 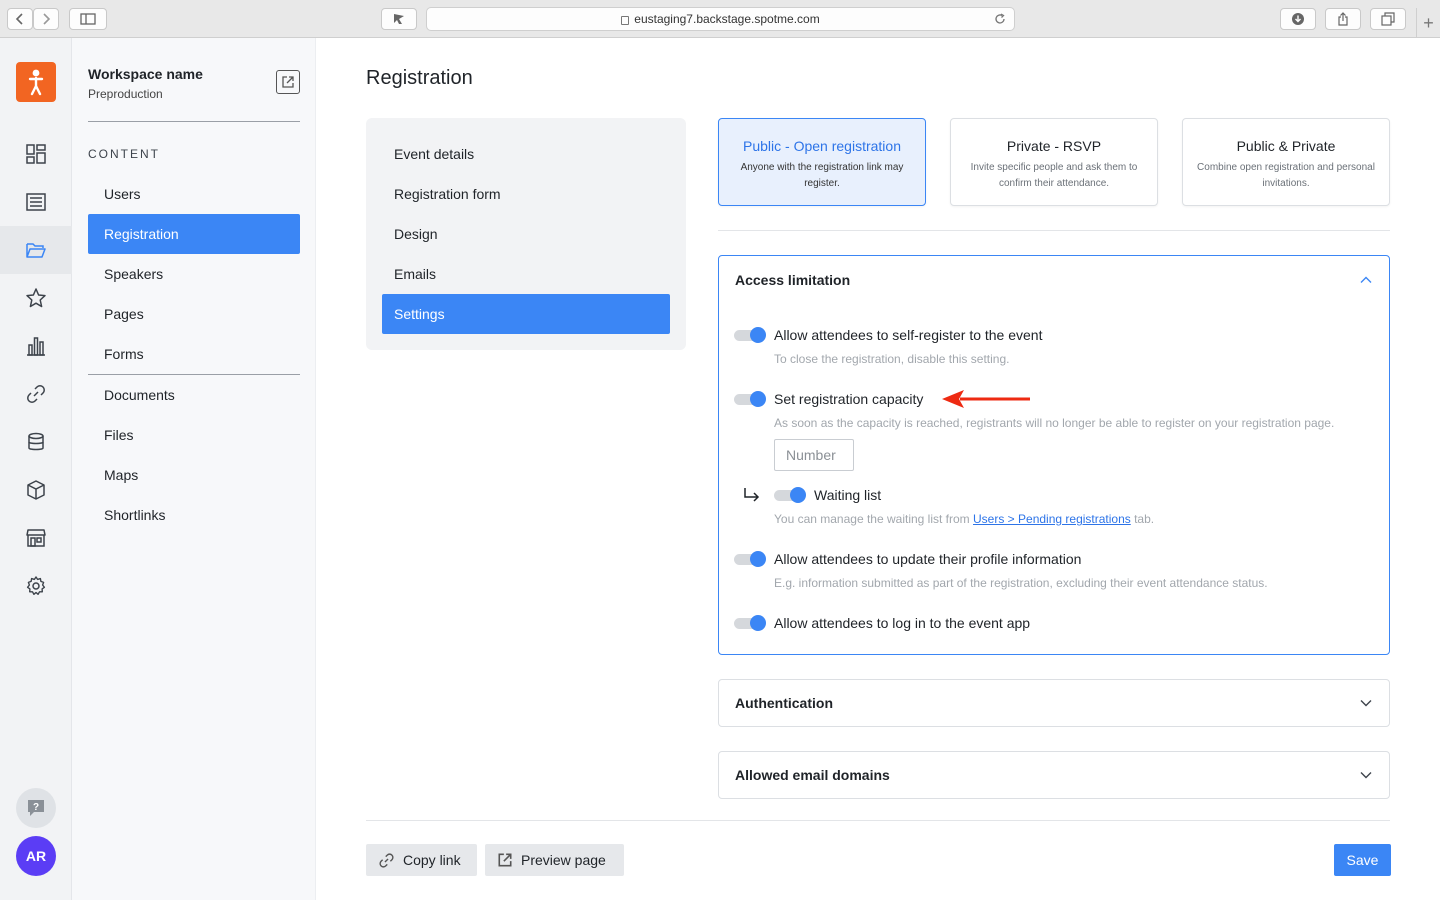 What do you see at coordinates (750, 335) in the screenshot?
I see `self-register-toggle` at bounding box center [750, 335].